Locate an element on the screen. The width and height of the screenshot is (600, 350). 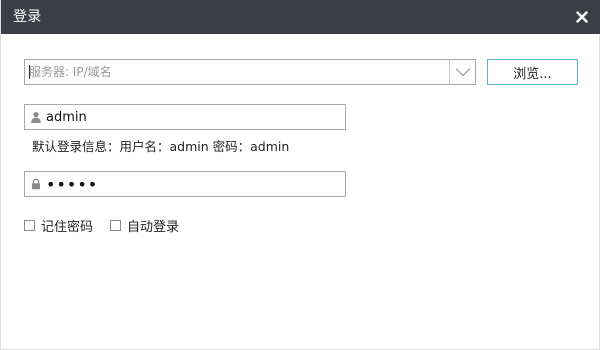
title-bar: 登录 is located at coordinates (300, 17).